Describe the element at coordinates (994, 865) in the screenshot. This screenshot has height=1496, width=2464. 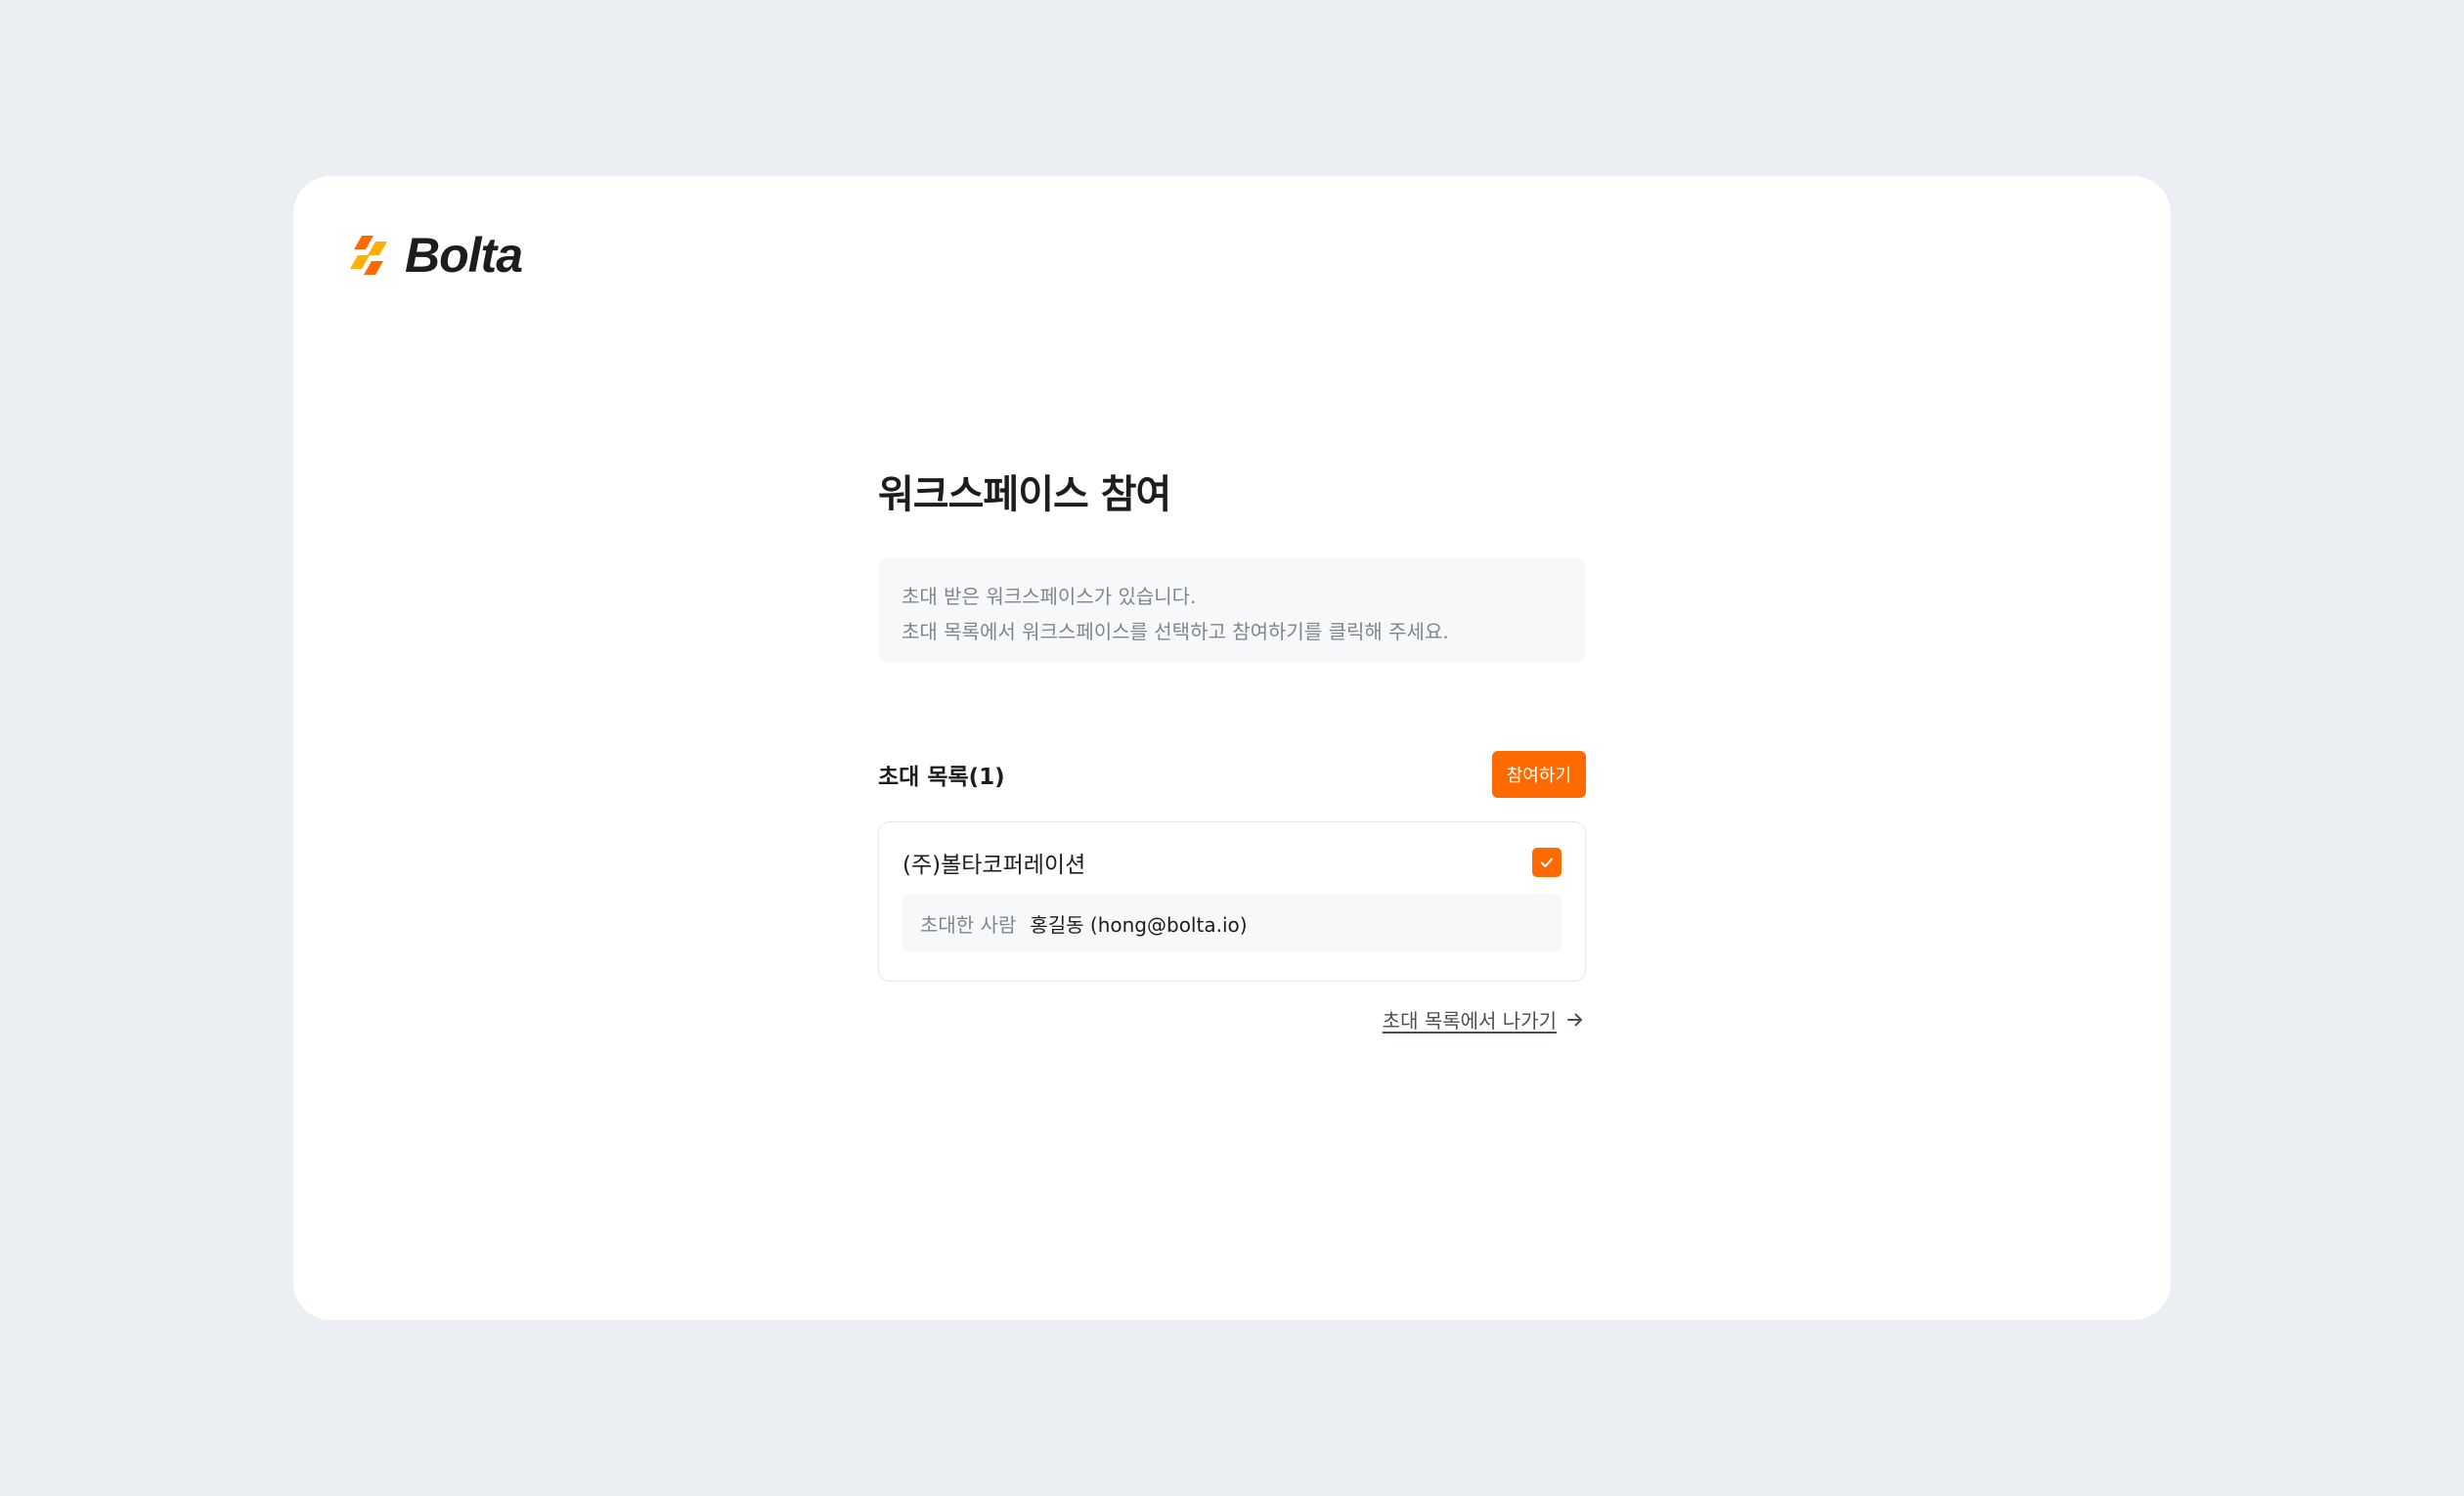
I see `company-name: (주)볼타코퍼레이션` at that location.